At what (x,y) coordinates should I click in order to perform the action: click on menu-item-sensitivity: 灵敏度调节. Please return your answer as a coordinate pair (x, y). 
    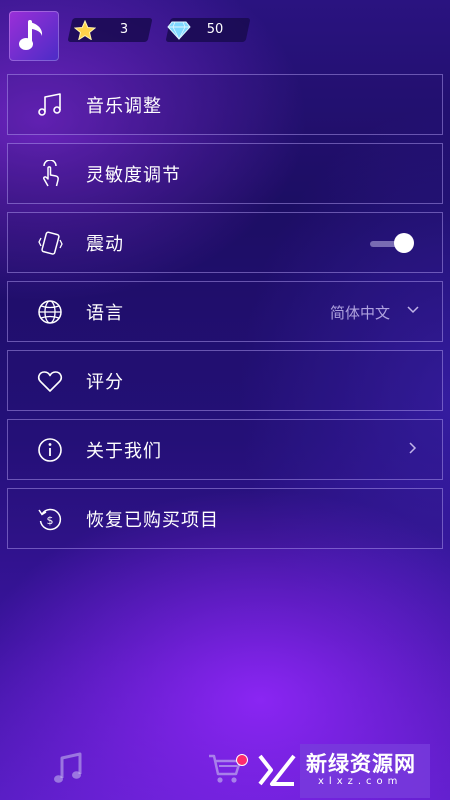
    Looking at the image, I should click on (225, 173).